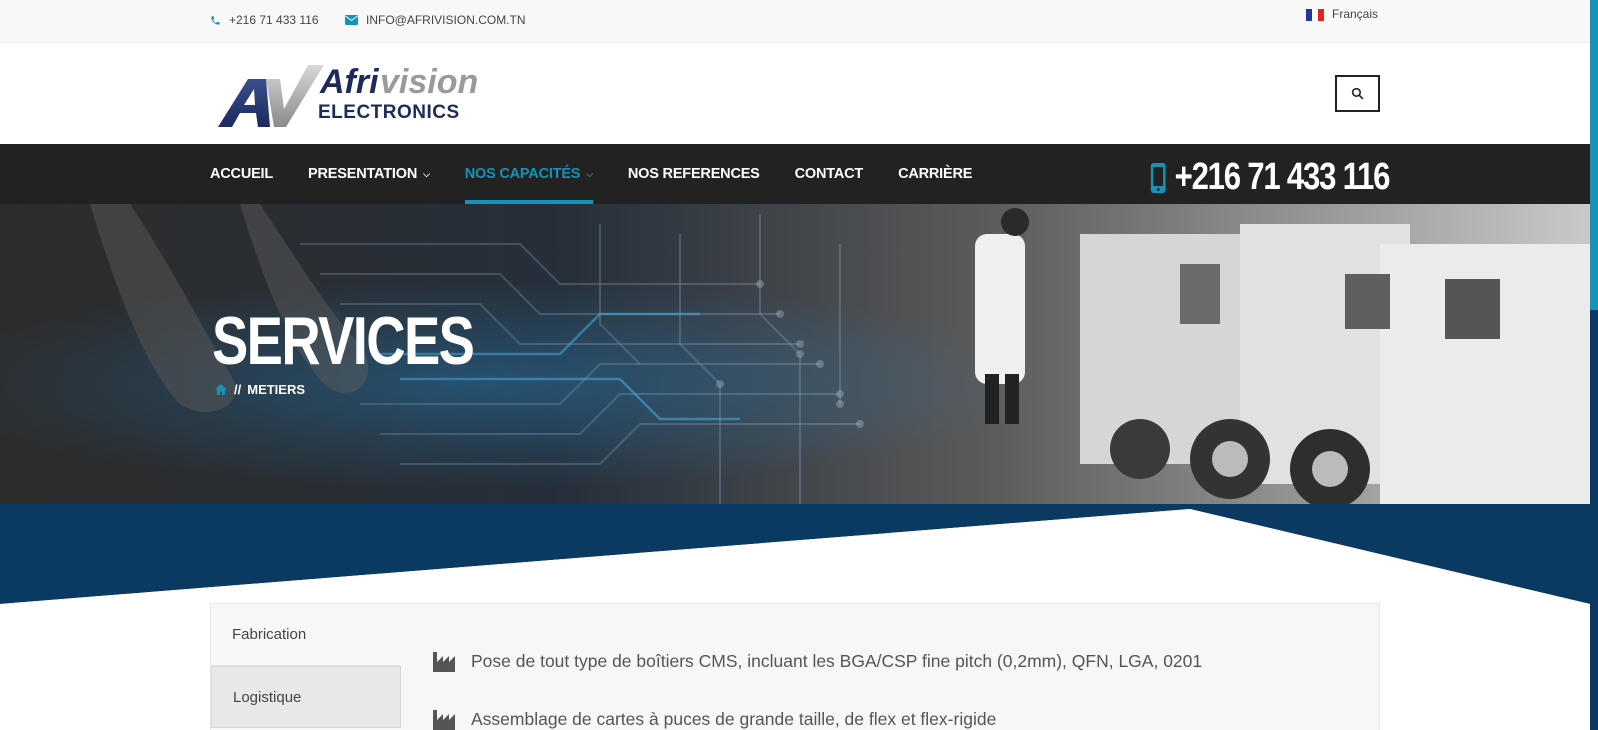 This screenshot has width=1598, height=730. Describe the element at coordinates (1594, 365) in the screenshot. I see `page-scrollbar` at that location.